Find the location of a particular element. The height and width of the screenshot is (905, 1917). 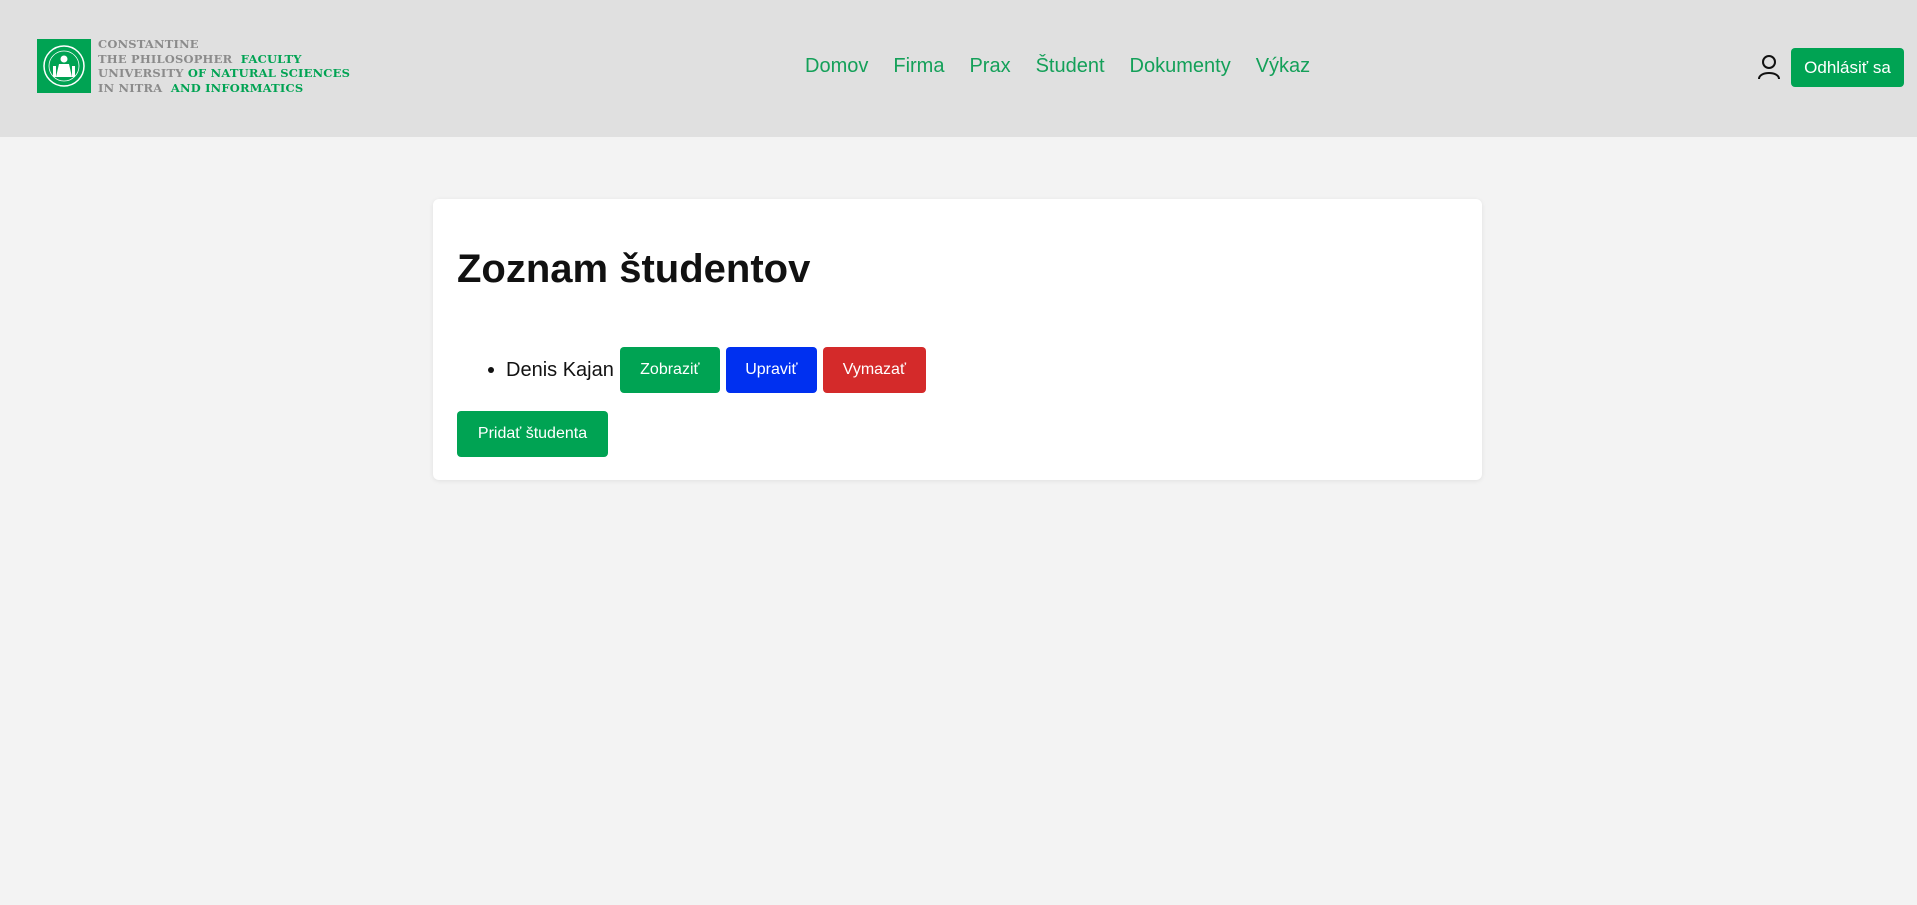

logo-faculty-line: AND INFORMATICS is located at coordinates (237, 87).